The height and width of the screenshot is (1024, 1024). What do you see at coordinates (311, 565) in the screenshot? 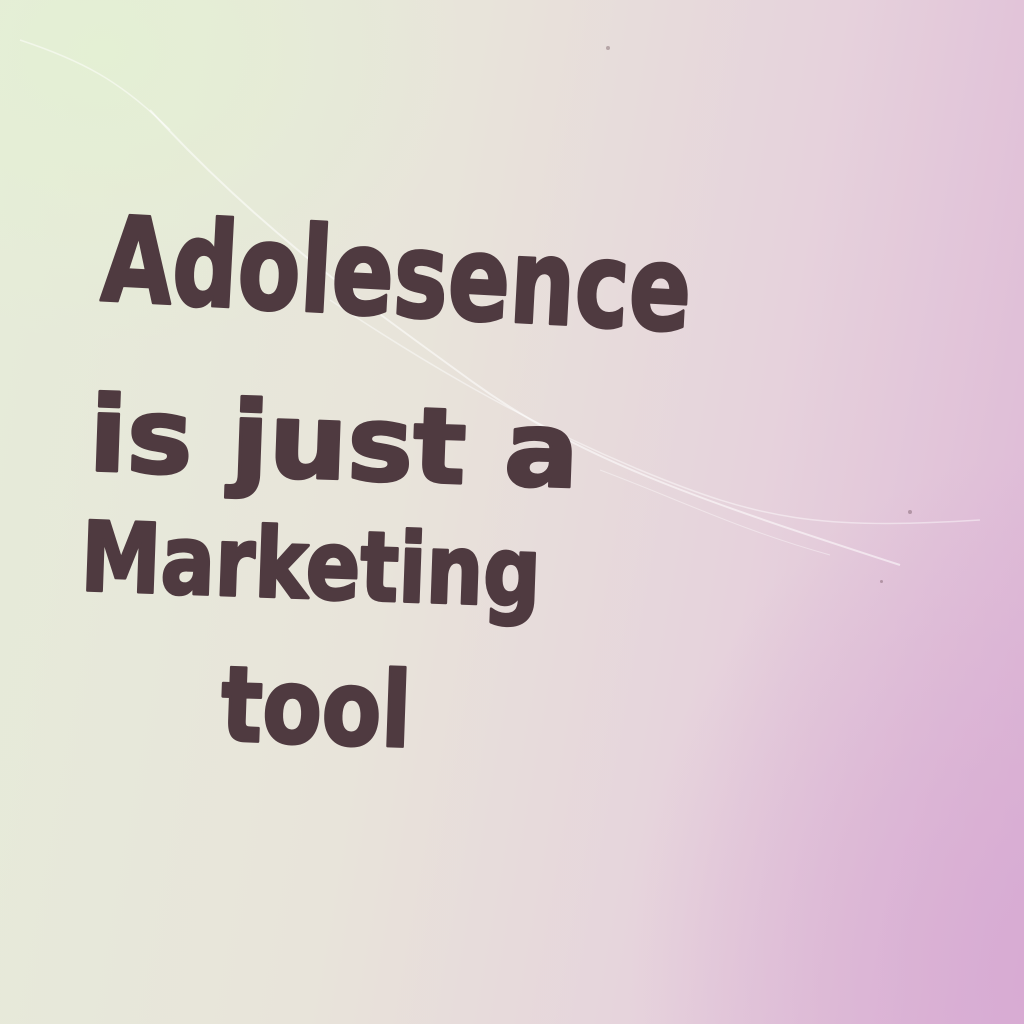
I see `note-line-3: Marketing` at bounding box center [311, 565].